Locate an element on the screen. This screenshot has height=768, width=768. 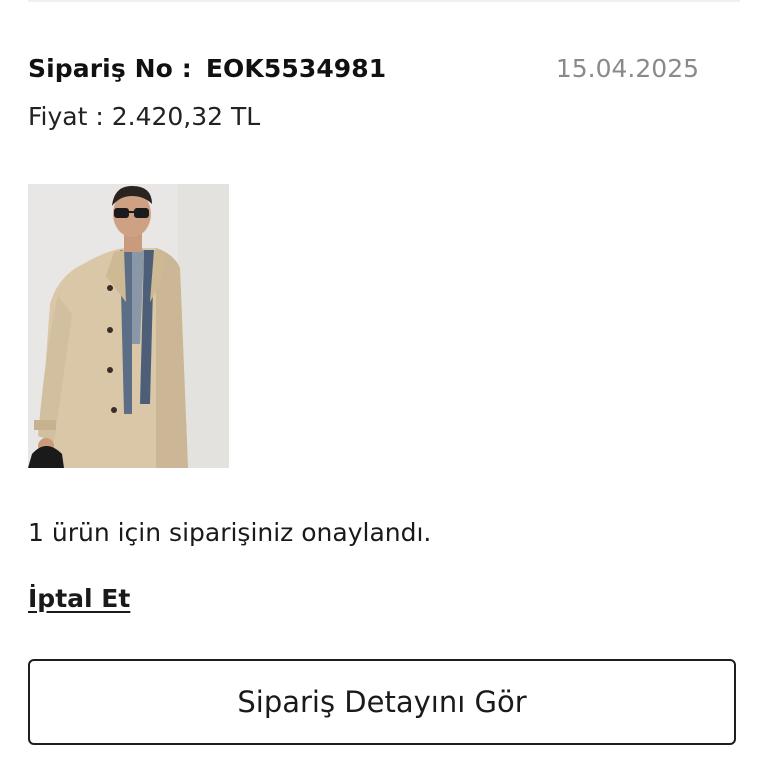
order-number: Sipariş No : EOK5534981 is located at coordinates (207, 68).